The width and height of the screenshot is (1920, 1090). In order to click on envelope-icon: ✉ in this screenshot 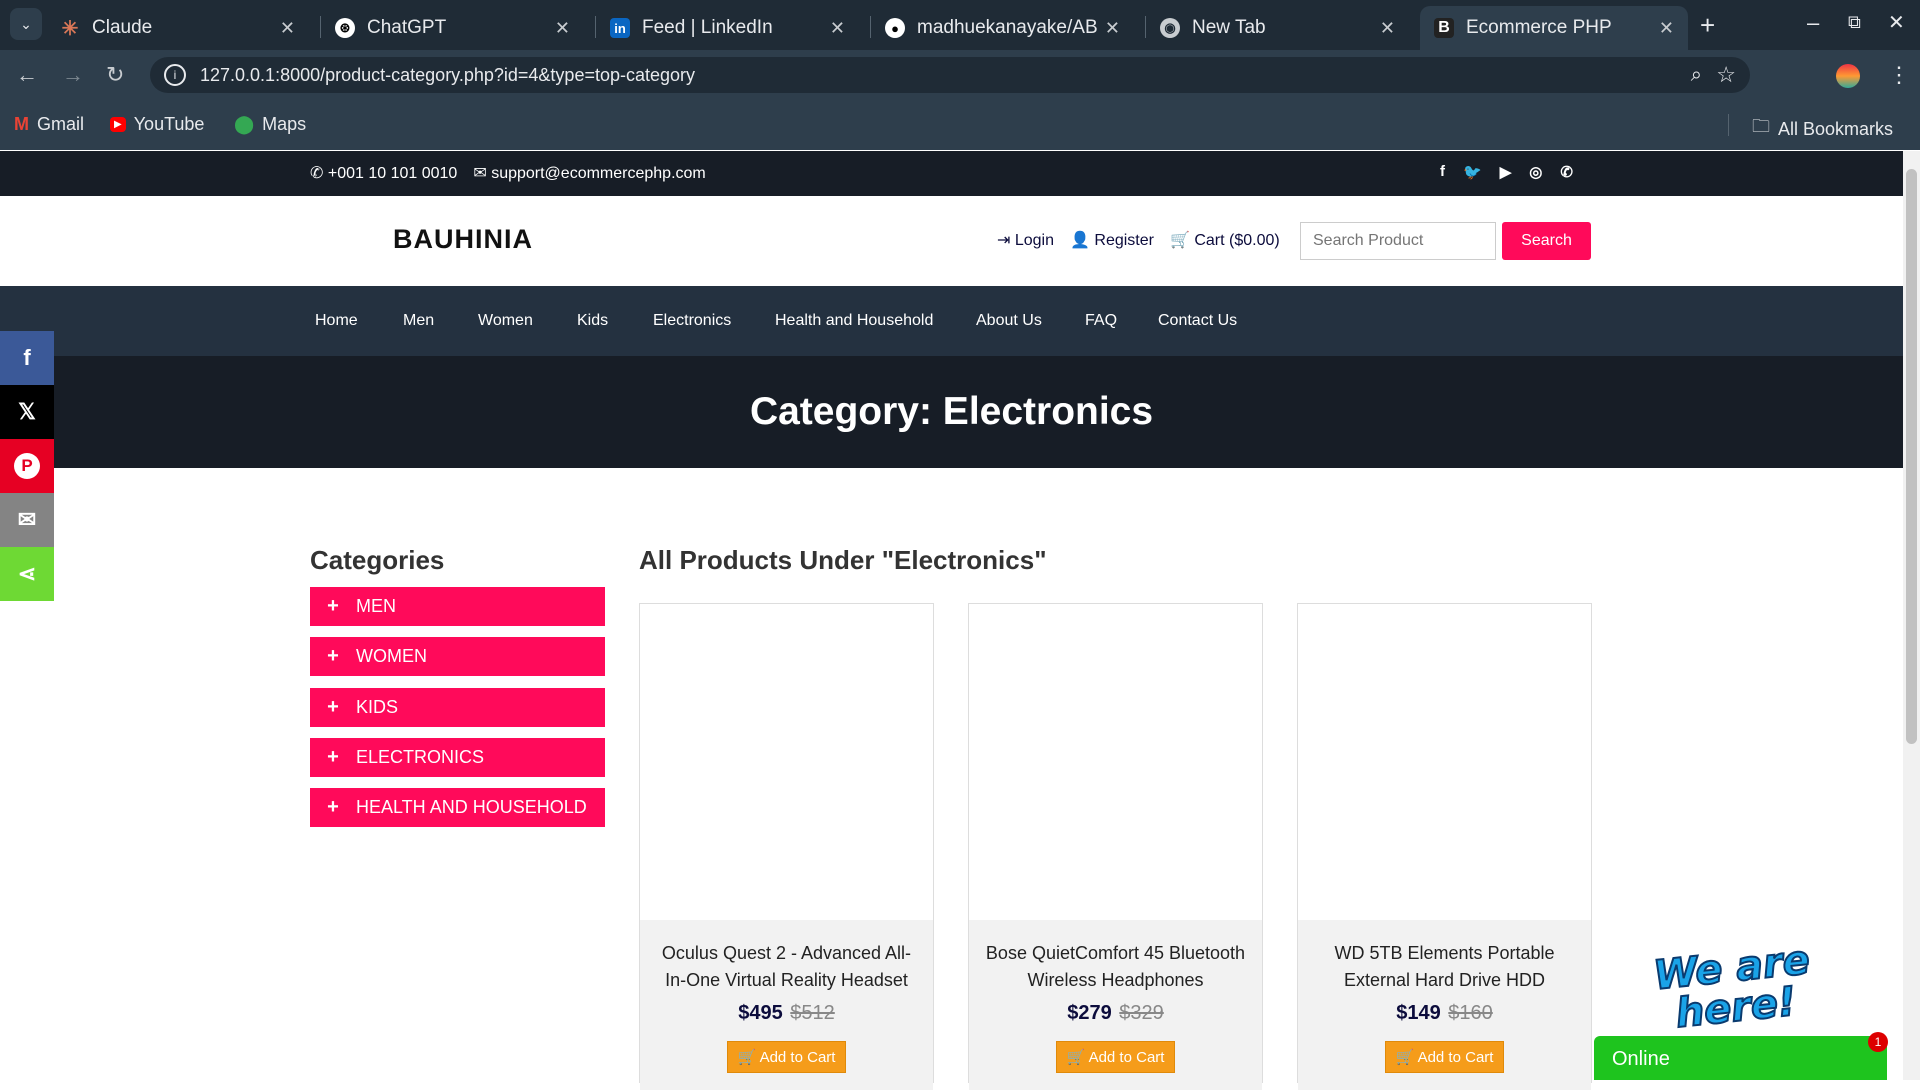, I will do `click(27, 519)`.